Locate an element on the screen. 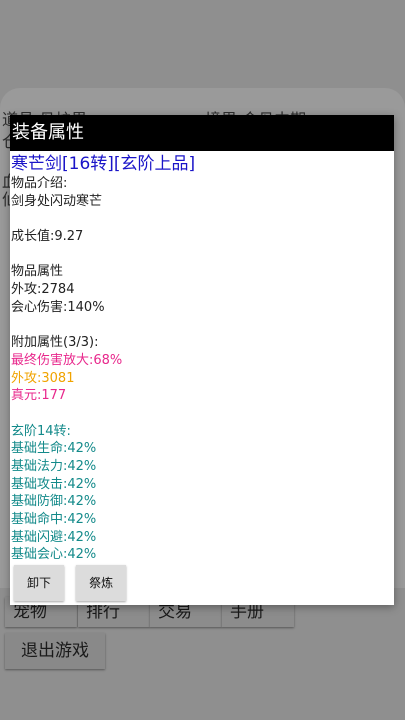 This screenshot has width=405, height=720. dialog-title: 装备属性 is located at coordinates (202, 133).